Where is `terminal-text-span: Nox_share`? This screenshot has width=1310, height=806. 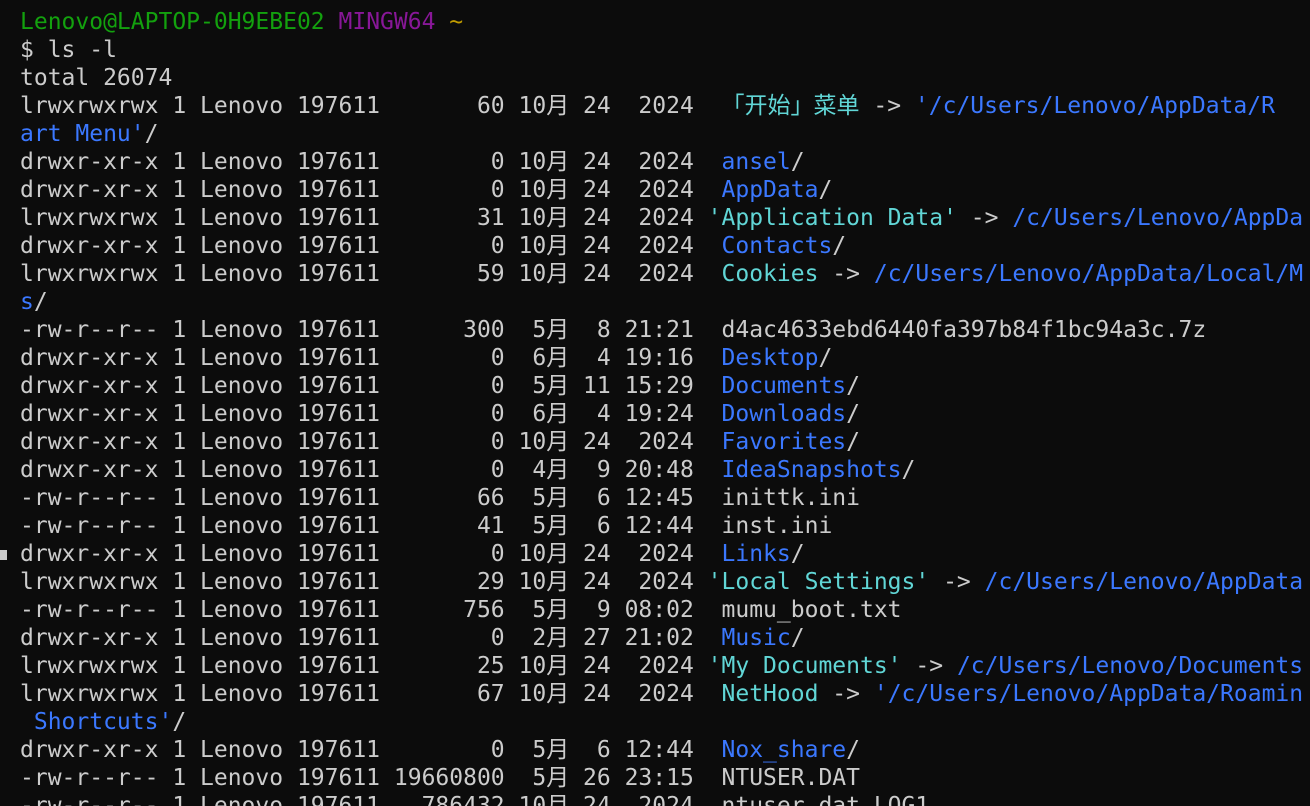 terminal-text-span: Nox_share is located at coordinates (784, 750).